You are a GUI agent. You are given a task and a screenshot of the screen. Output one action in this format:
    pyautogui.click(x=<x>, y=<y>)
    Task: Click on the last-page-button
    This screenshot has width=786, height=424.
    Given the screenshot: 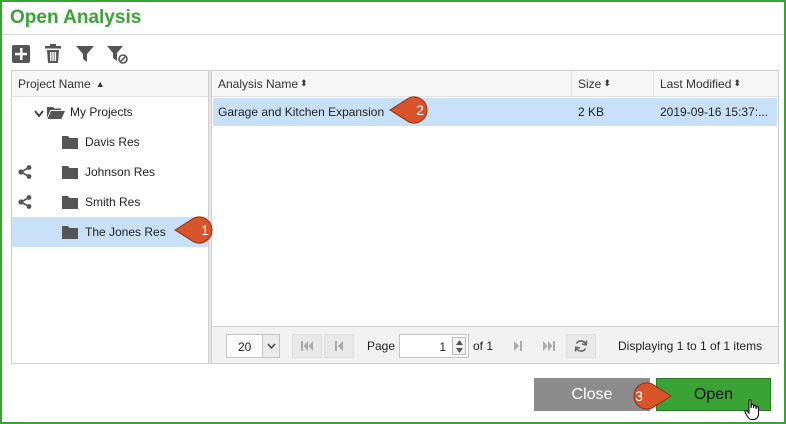 What is the action you would take?
    pyautogui.click(x=549, y=346)
    